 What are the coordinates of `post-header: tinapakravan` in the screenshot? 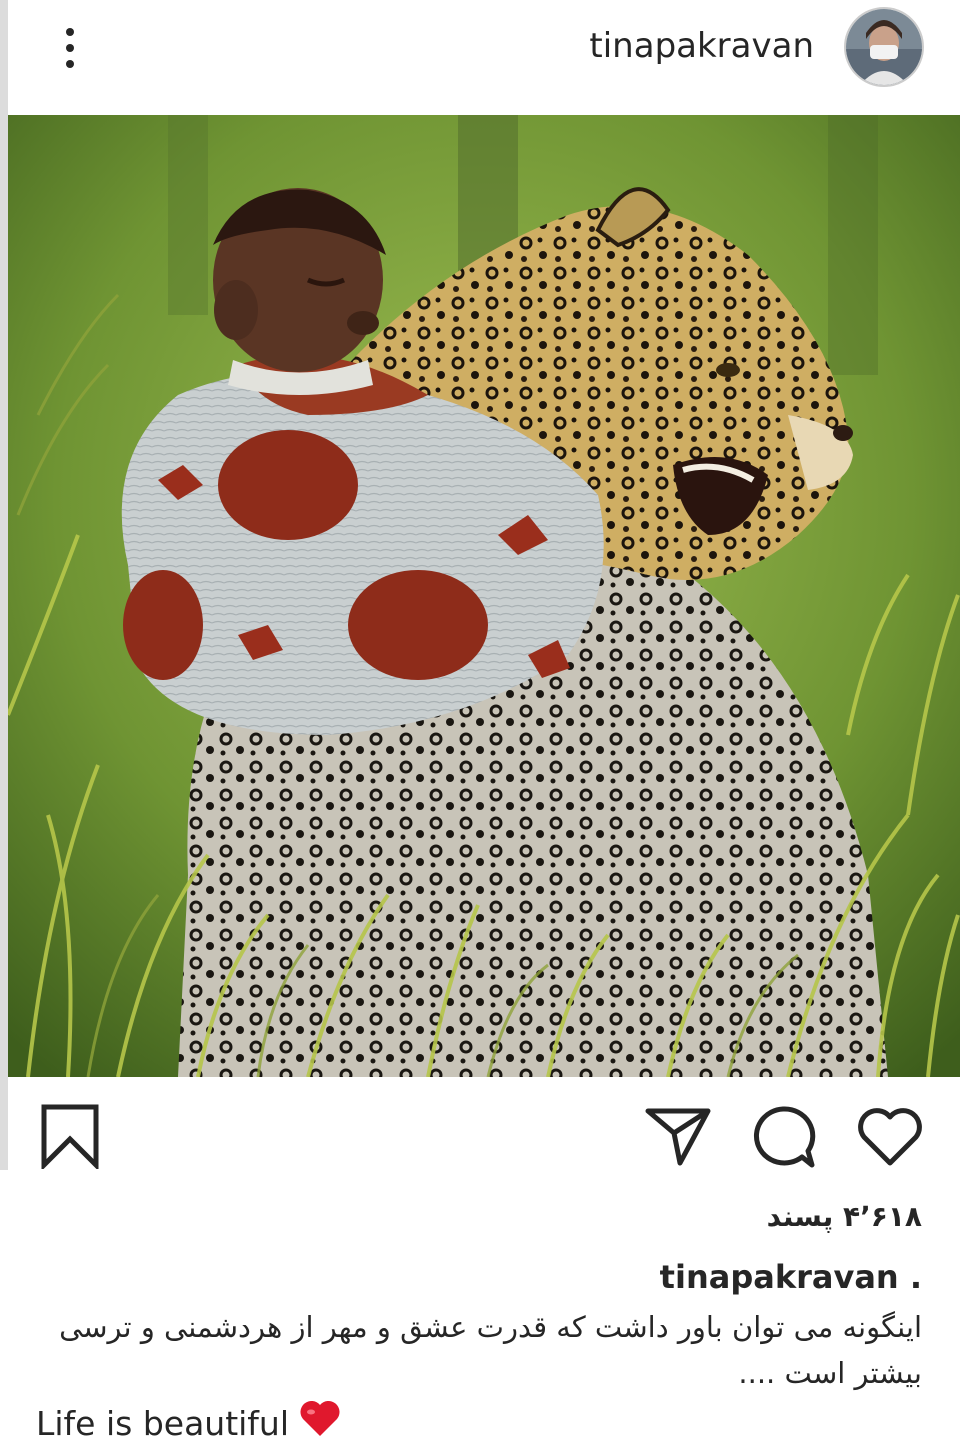 It's located at (484, 57).